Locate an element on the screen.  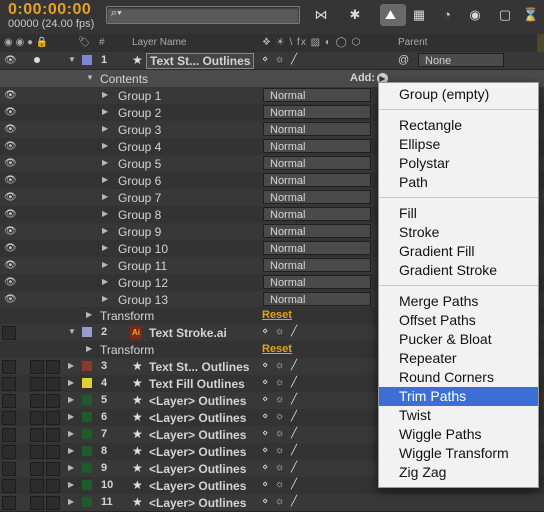
parent-select: None is located at coordinates (461, 60).